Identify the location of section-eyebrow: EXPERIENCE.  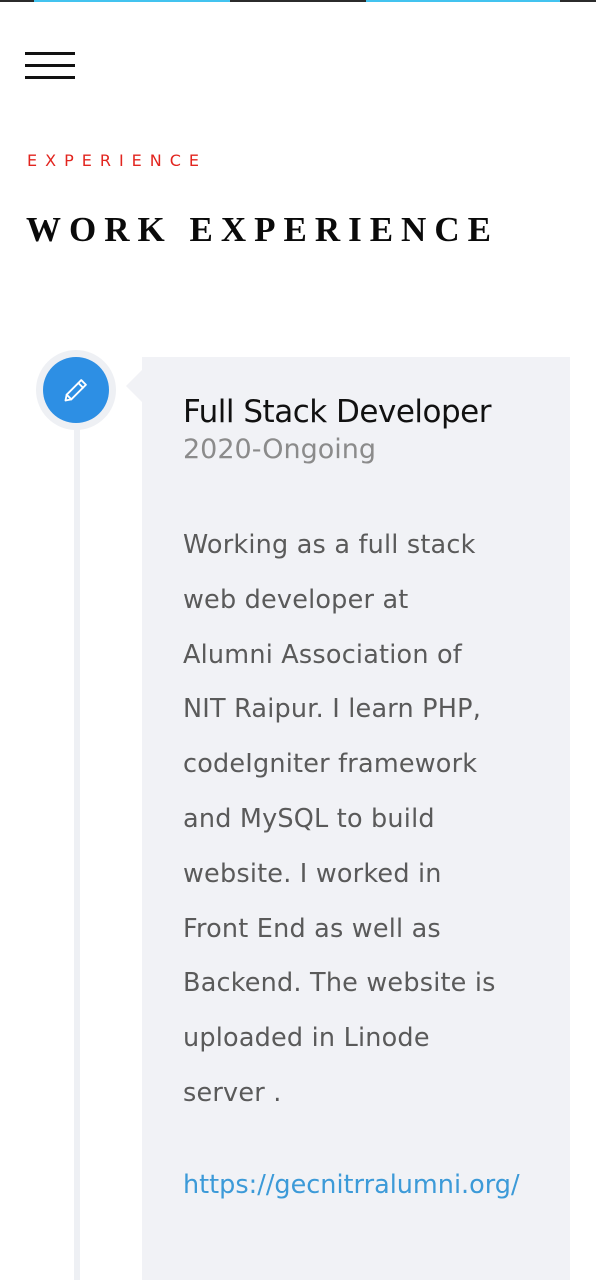
(117, 160).